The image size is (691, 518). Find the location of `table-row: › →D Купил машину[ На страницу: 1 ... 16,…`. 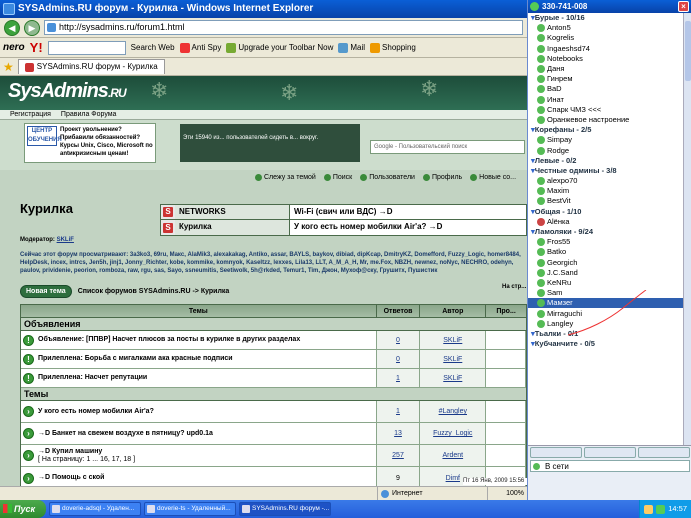

table-row: › →D Купил машину[ На страницу: 1 ... 16,… is located at coordinates (273, 456).